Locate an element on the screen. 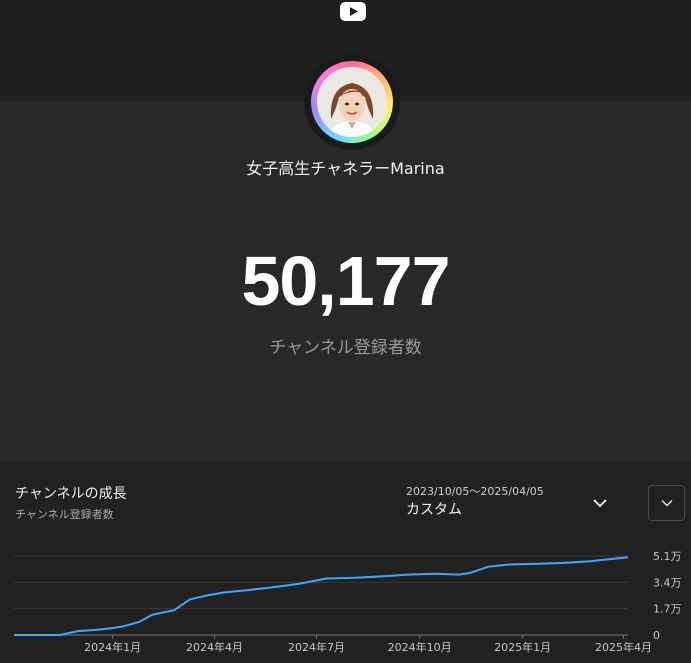 The image size is (691, 663). y-tick-label: 3.4万 is located at coordinates (667, 582).